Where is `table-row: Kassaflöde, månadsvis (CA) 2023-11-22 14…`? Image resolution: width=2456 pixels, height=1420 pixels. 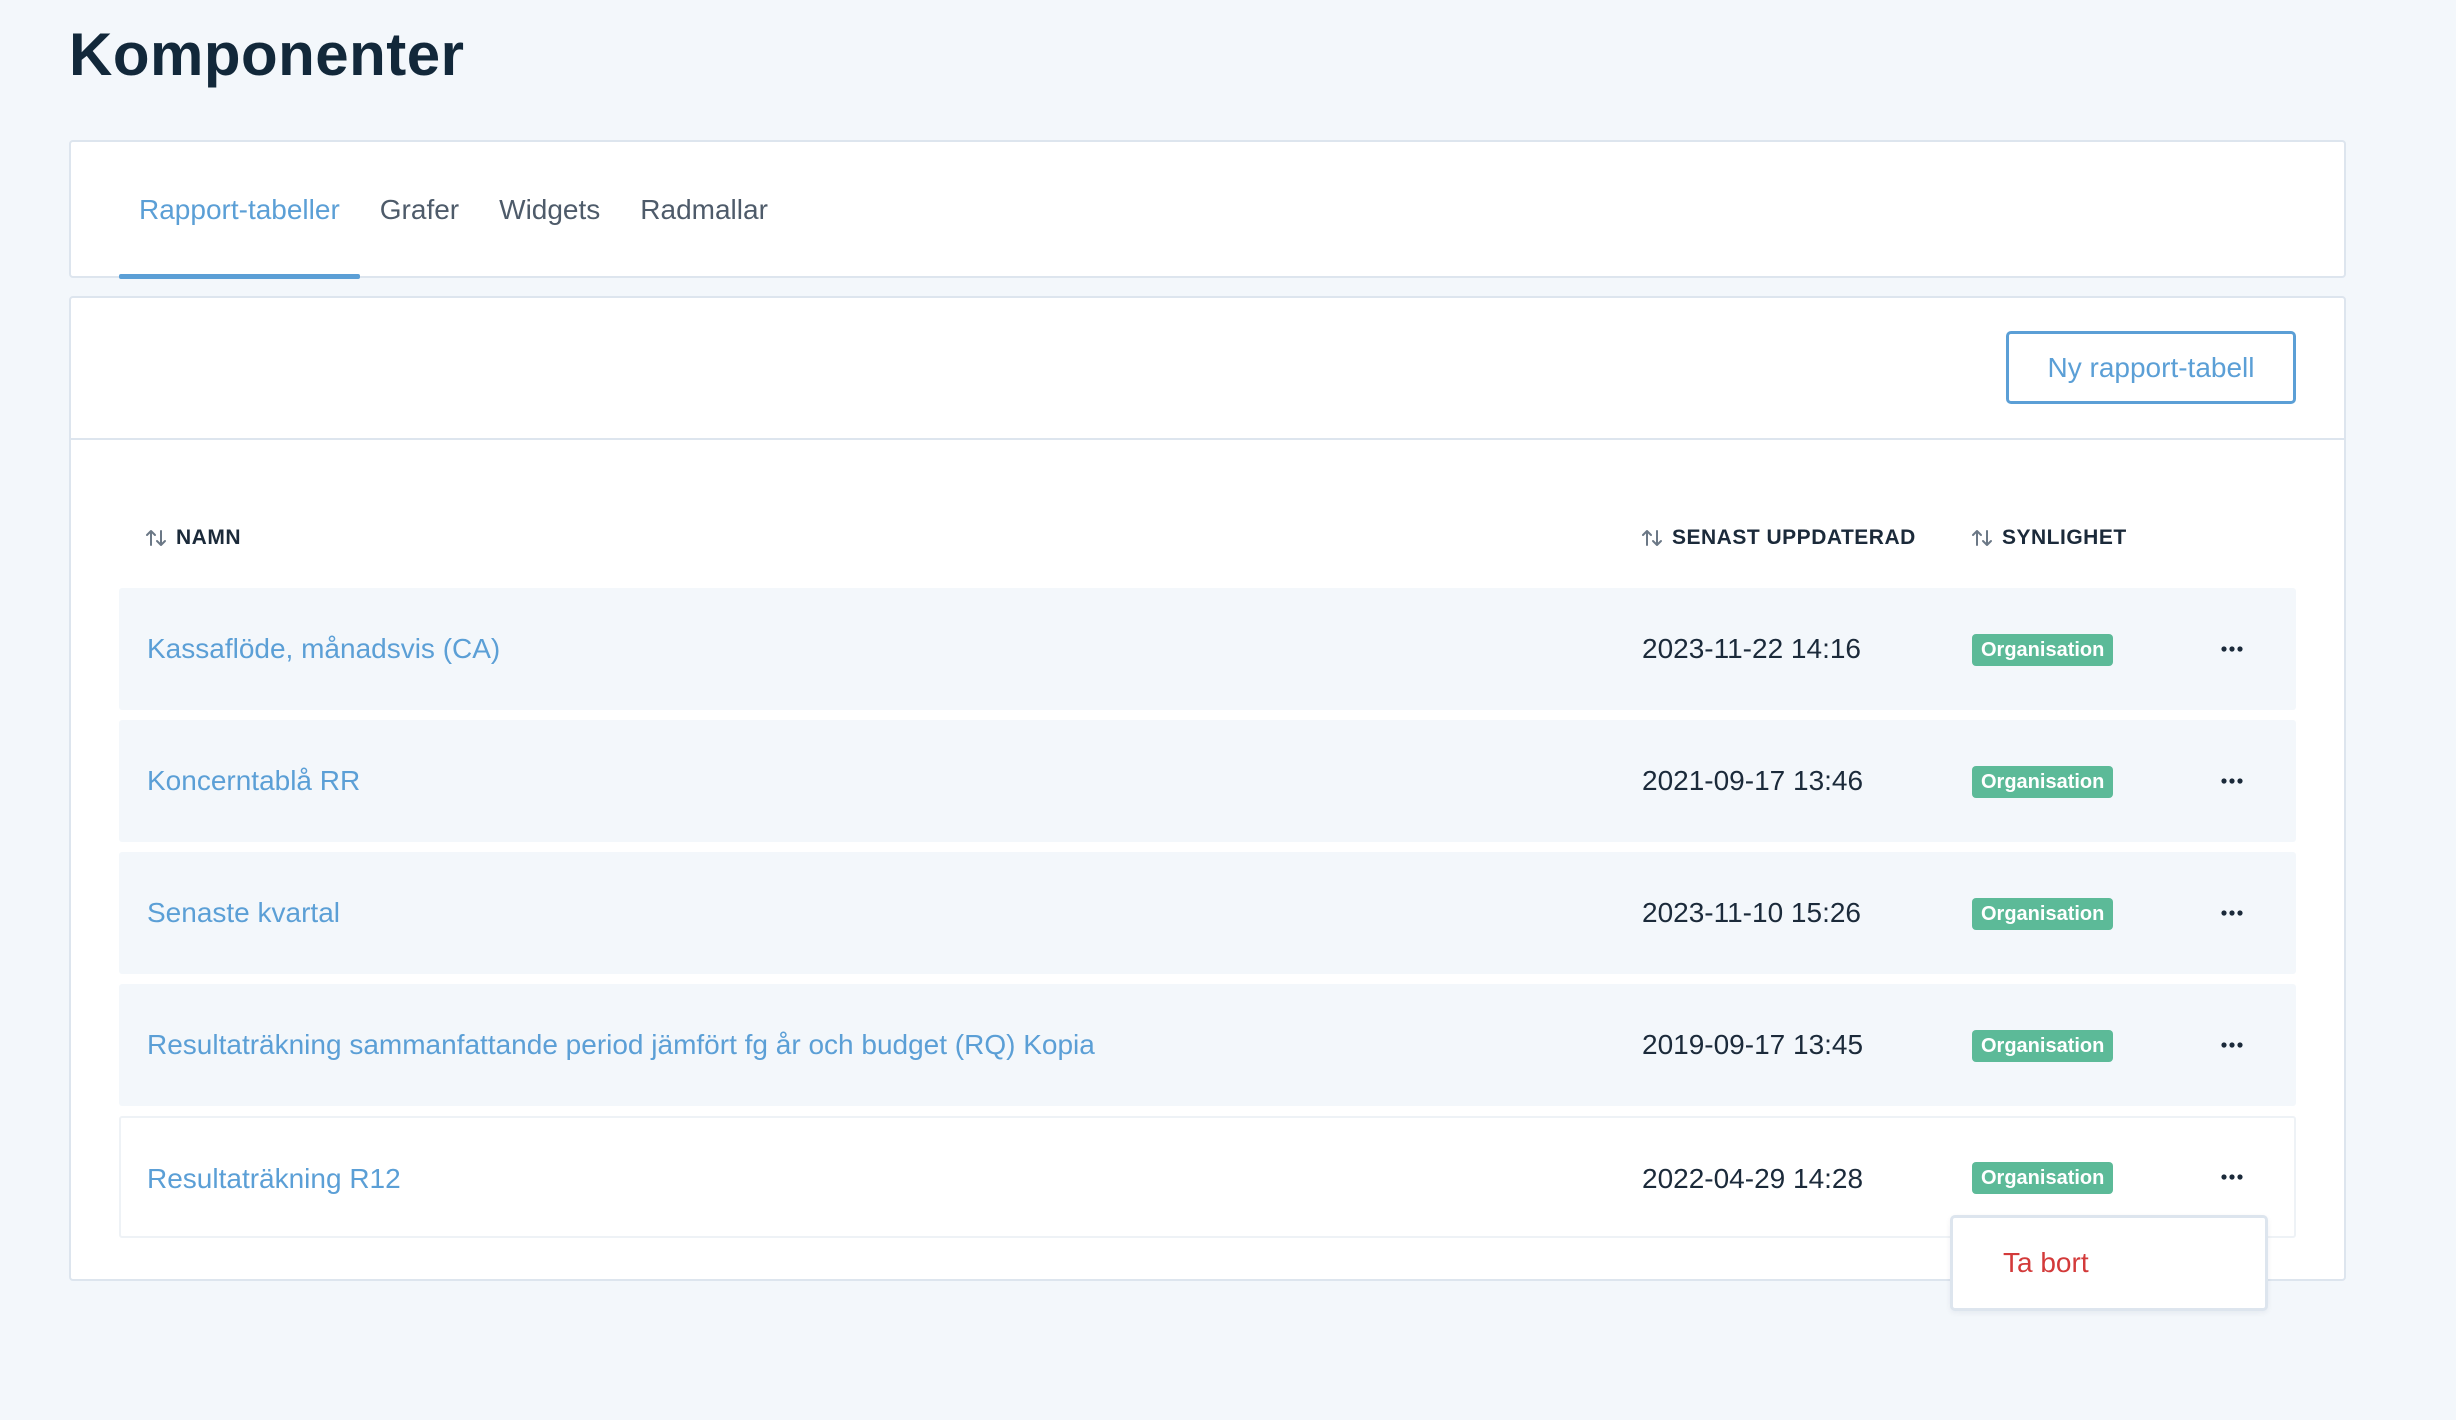 table-row: Kassaflöde, månadsvis (CA) 2023-11-22 14… is located at coordinates (1207, 649).